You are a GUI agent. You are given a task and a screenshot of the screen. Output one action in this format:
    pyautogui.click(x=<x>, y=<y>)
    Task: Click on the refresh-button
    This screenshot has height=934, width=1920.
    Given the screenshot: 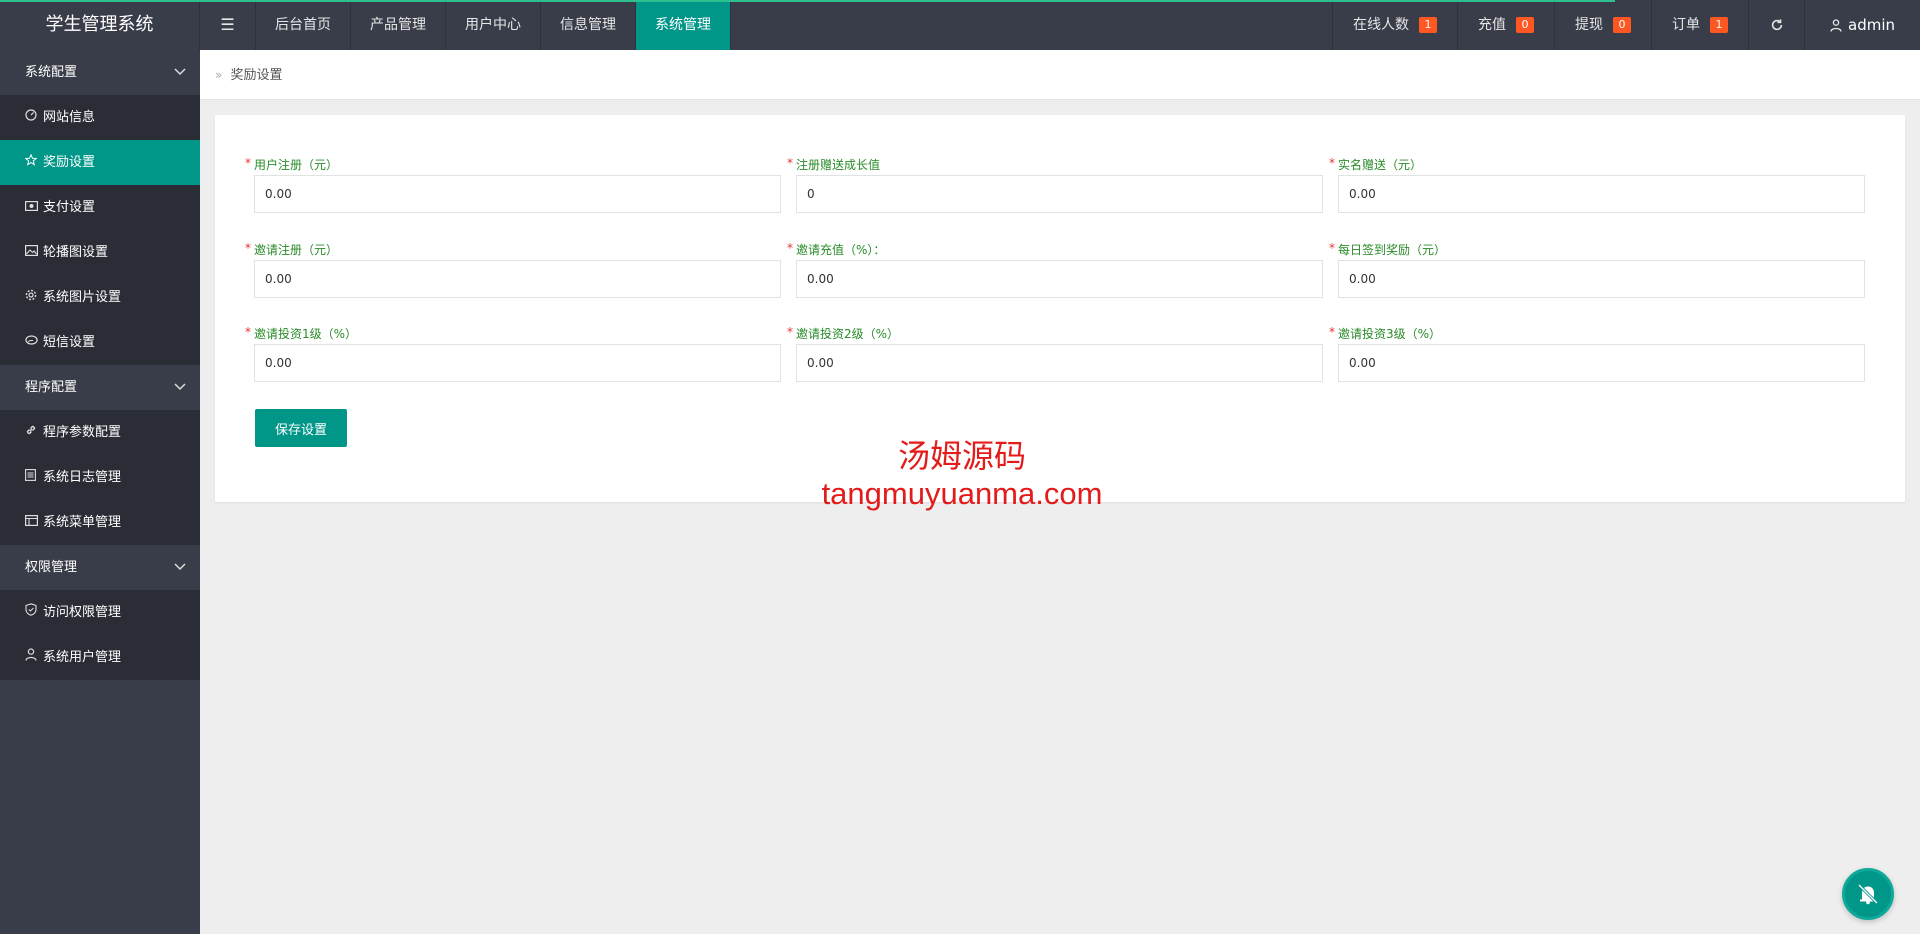 What is the action you would take?
    pyautogui.click(x=1776, y=25)
    